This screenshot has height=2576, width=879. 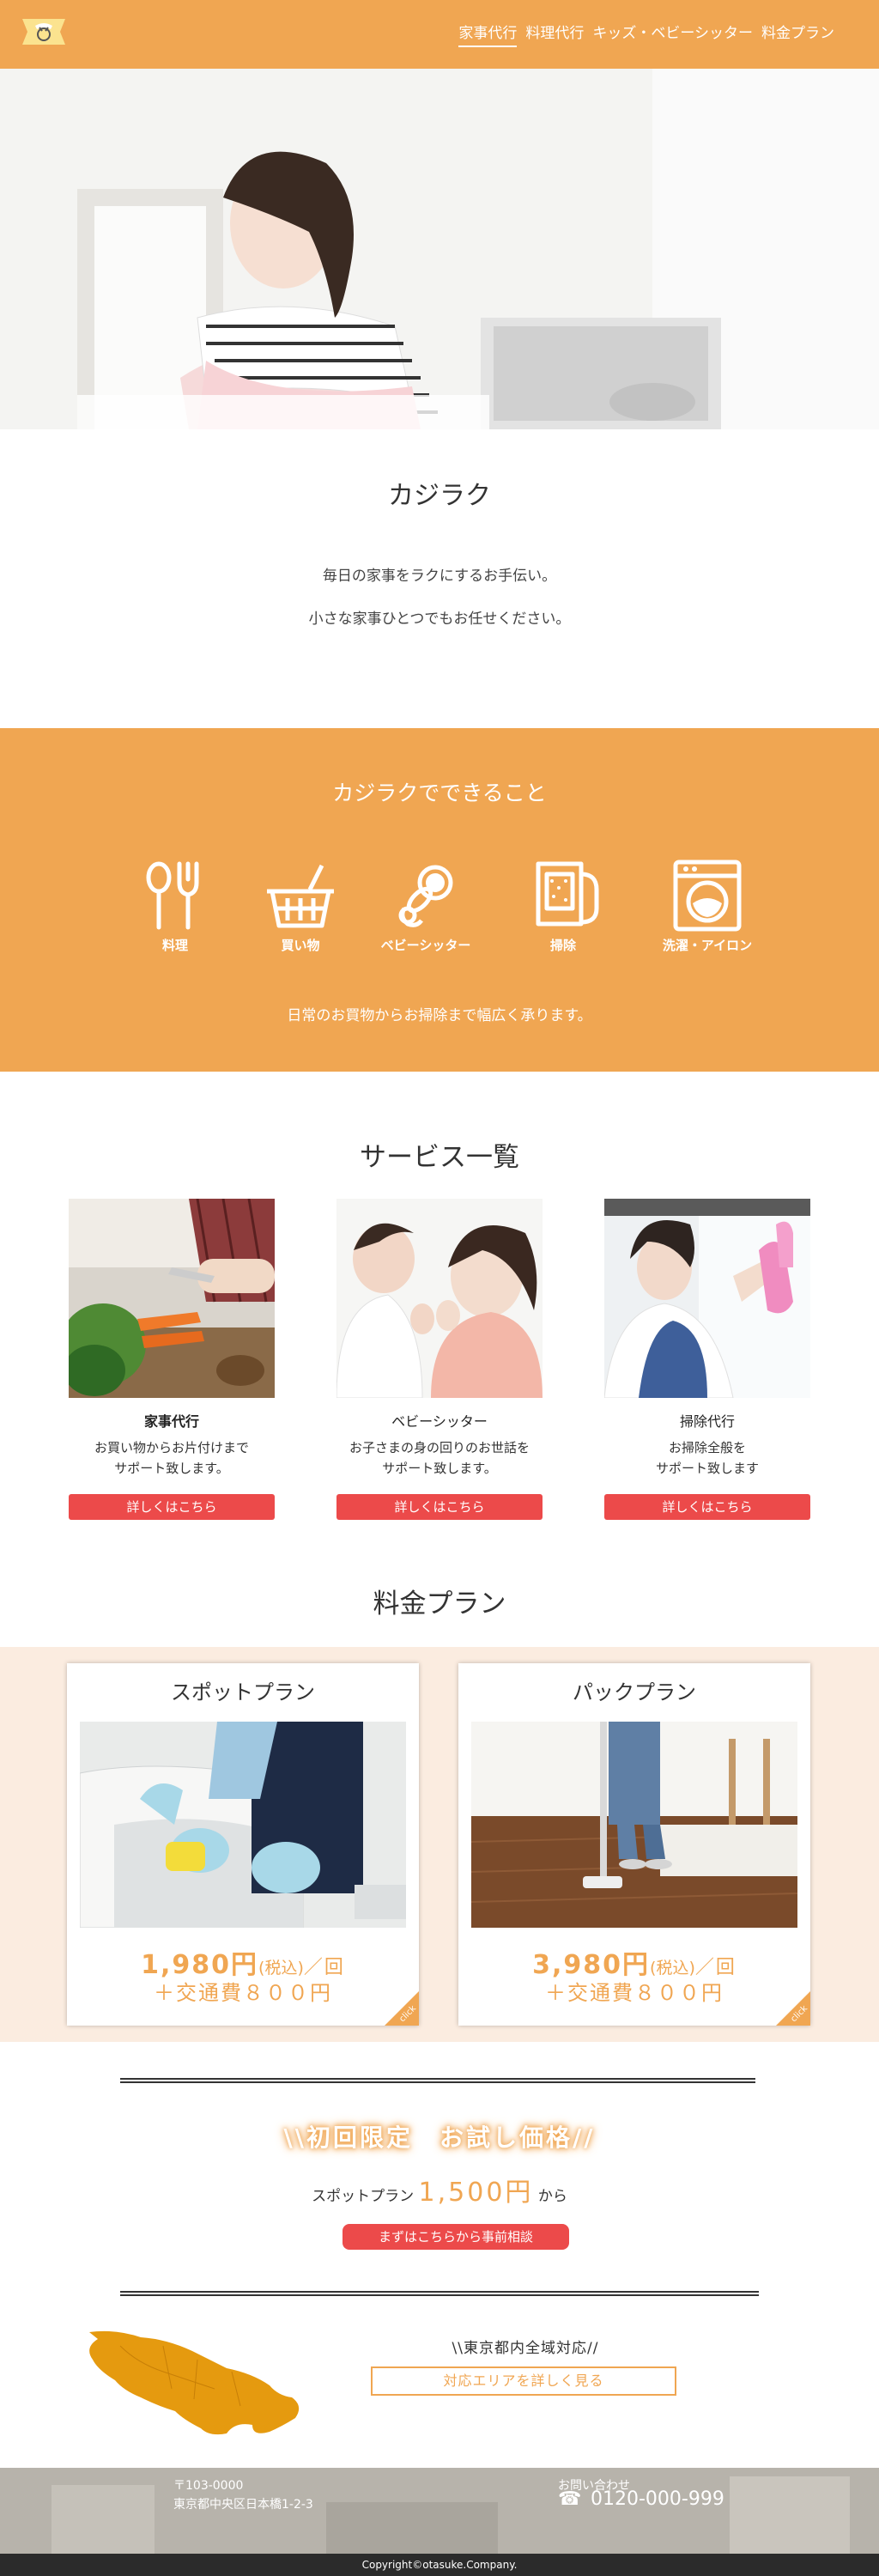 I want to click on footer-phone: ☎ 0120-000-999, so click(x=641, y=2499).